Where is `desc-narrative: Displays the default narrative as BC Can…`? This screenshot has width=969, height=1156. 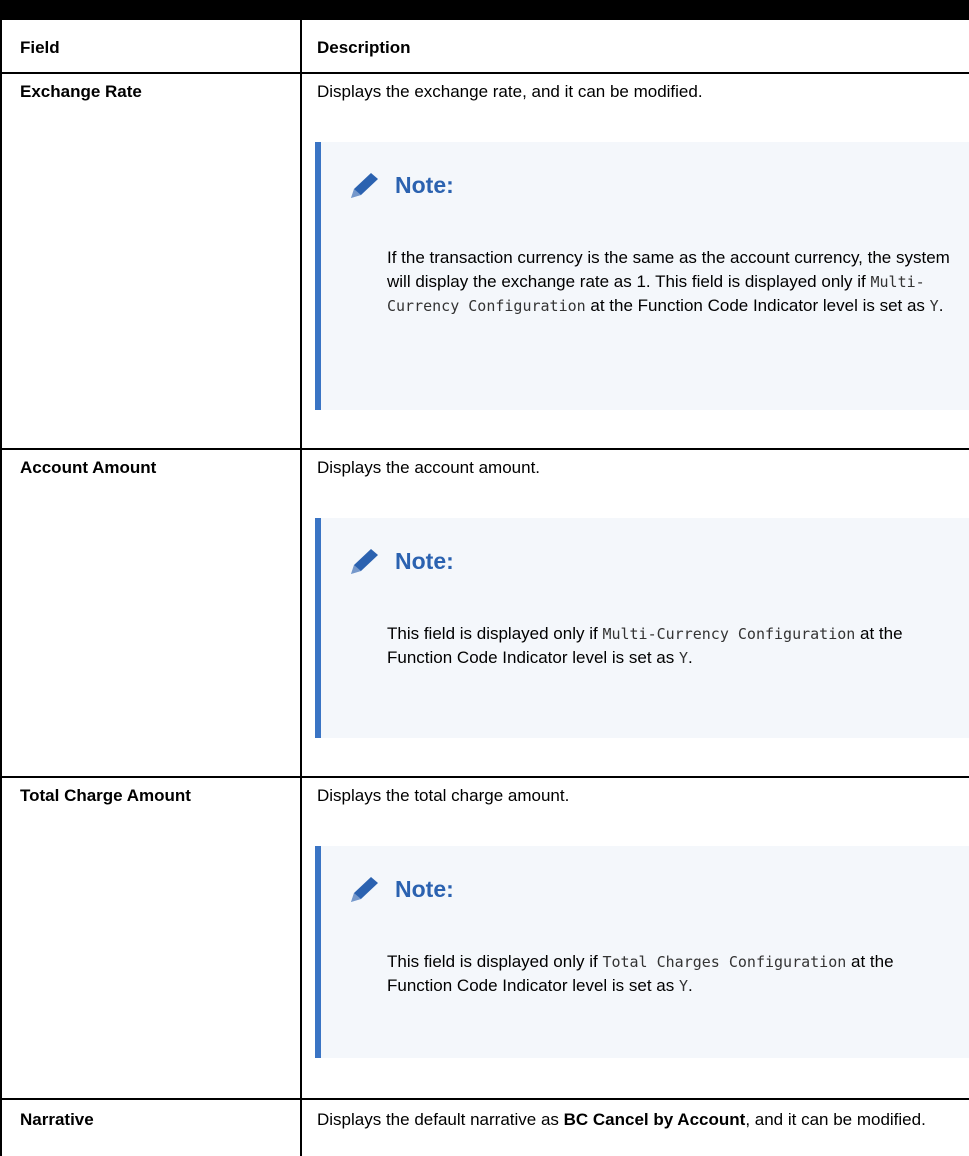 desc-narrative: Displays the default narrative as BC Can… is located at coordinates (621, 1119).